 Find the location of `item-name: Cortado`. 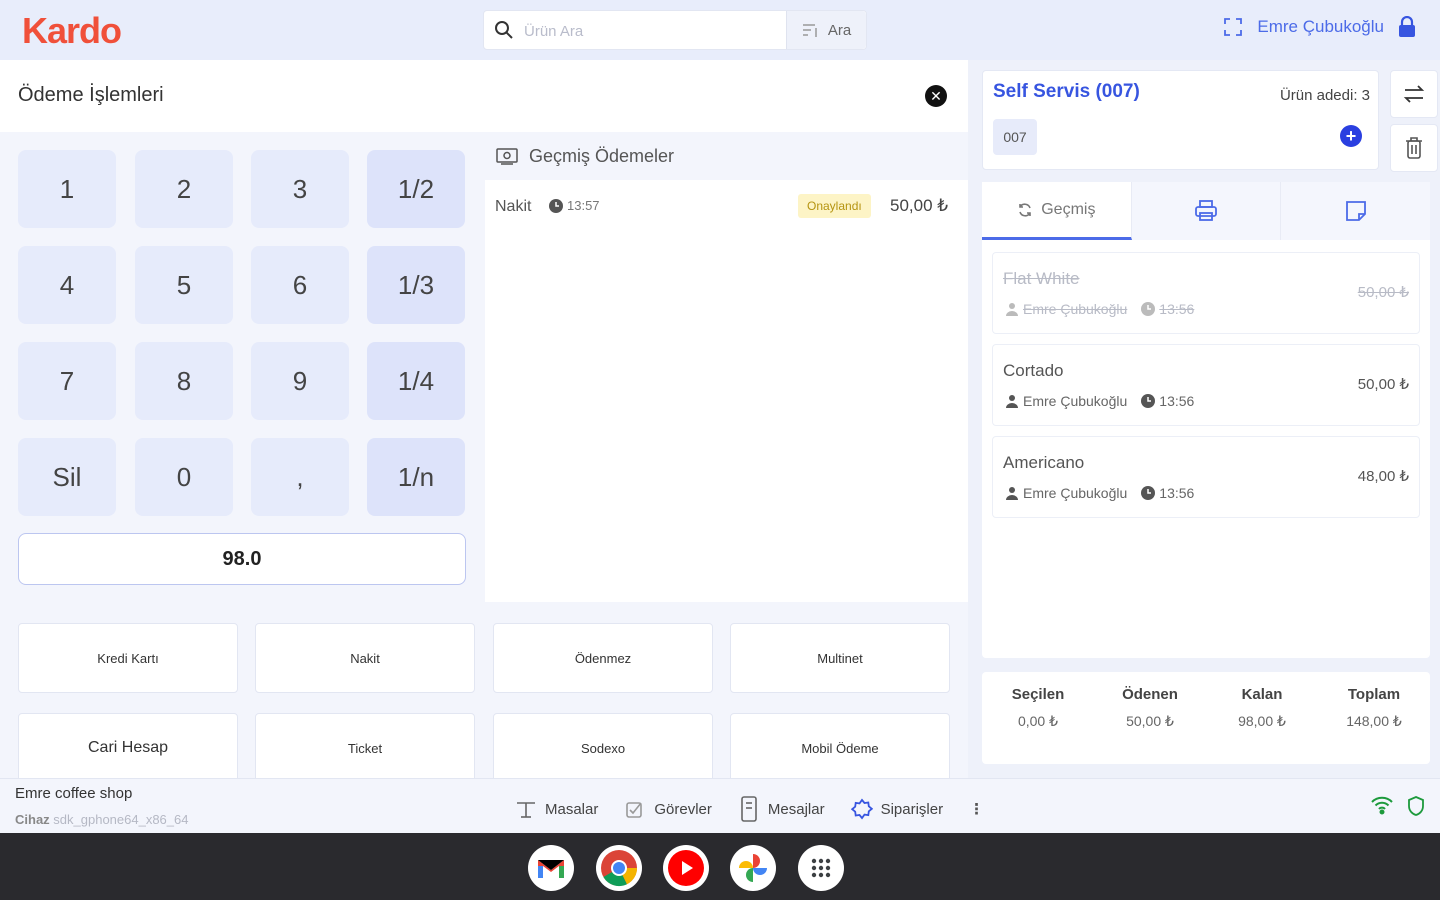

item-name: Cortado is located at coordinates (1033, 370).